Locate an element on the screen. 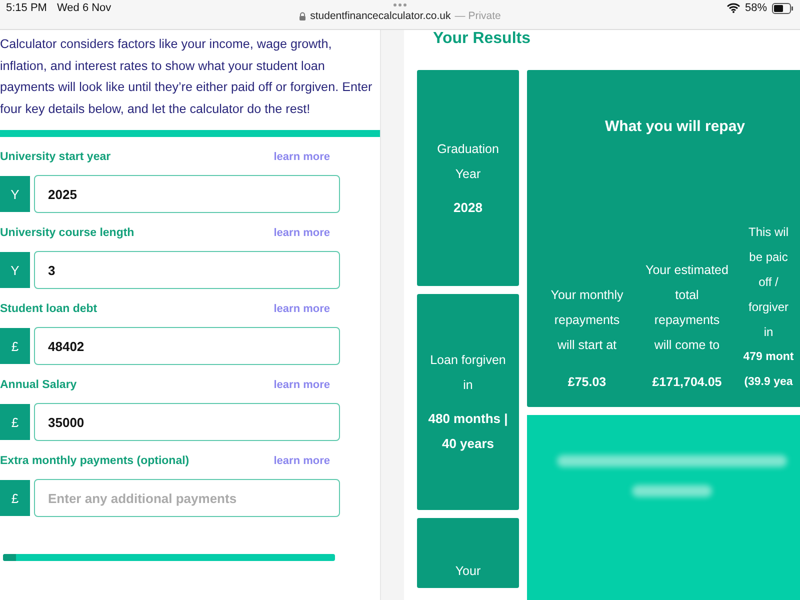  input-field: 3 is located at coordinates (187, 270).